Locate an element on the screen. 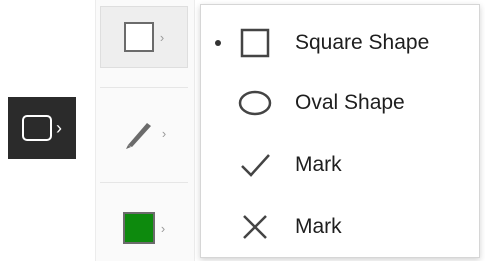  rectangle-icon is located at coordinates (37, 128).